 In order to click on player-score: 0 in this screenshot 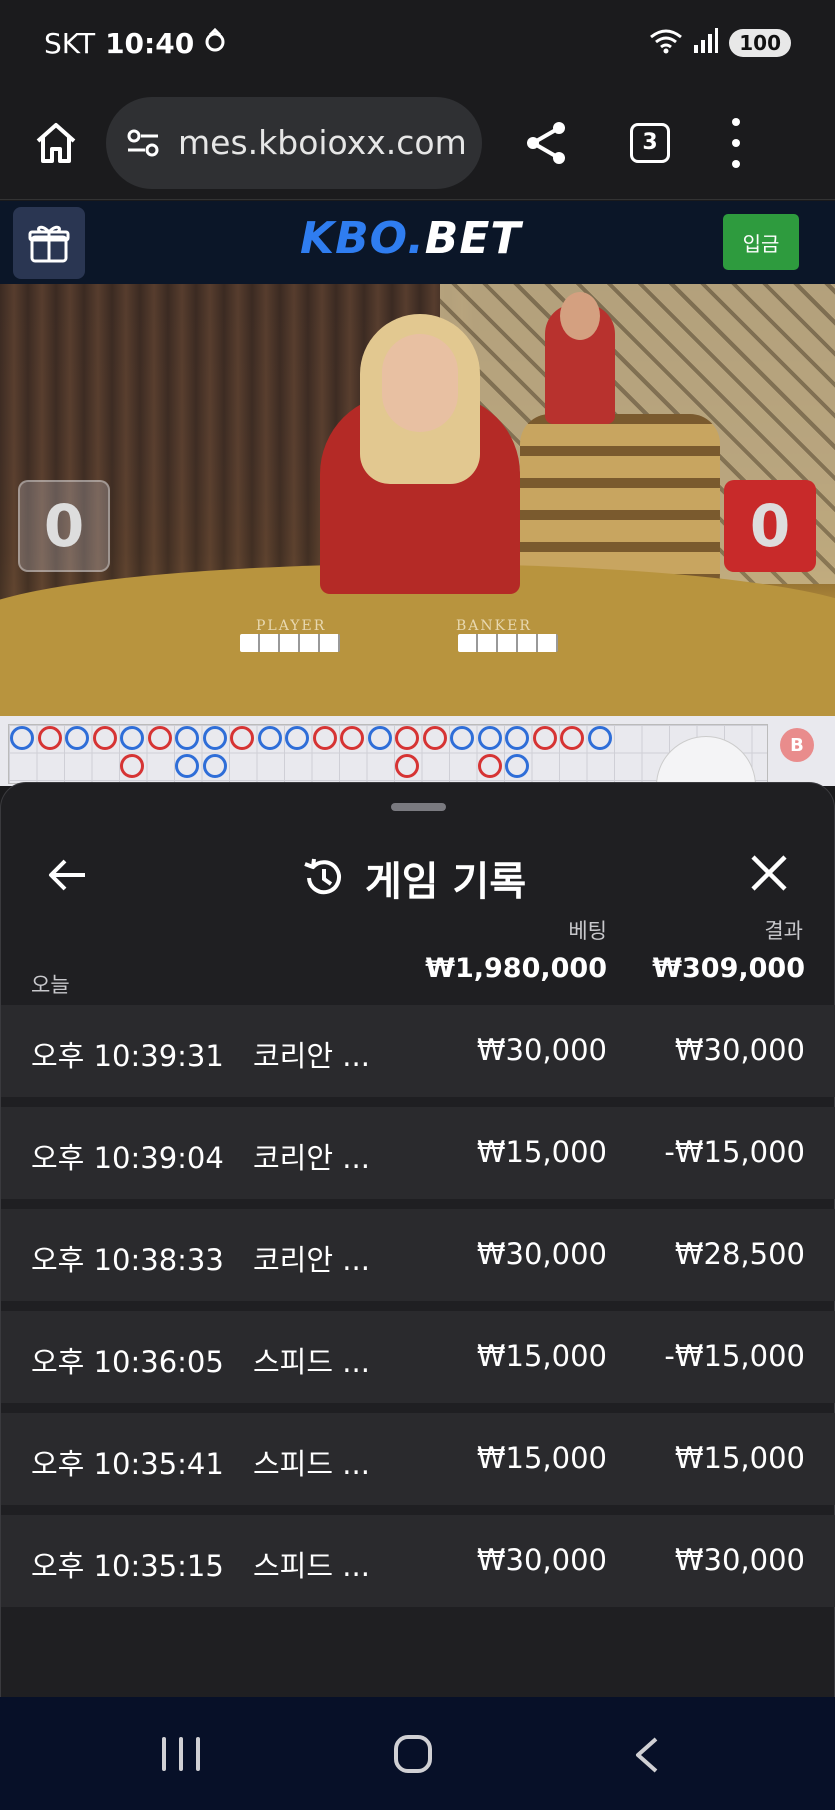, I will do `click(64, 526)`.